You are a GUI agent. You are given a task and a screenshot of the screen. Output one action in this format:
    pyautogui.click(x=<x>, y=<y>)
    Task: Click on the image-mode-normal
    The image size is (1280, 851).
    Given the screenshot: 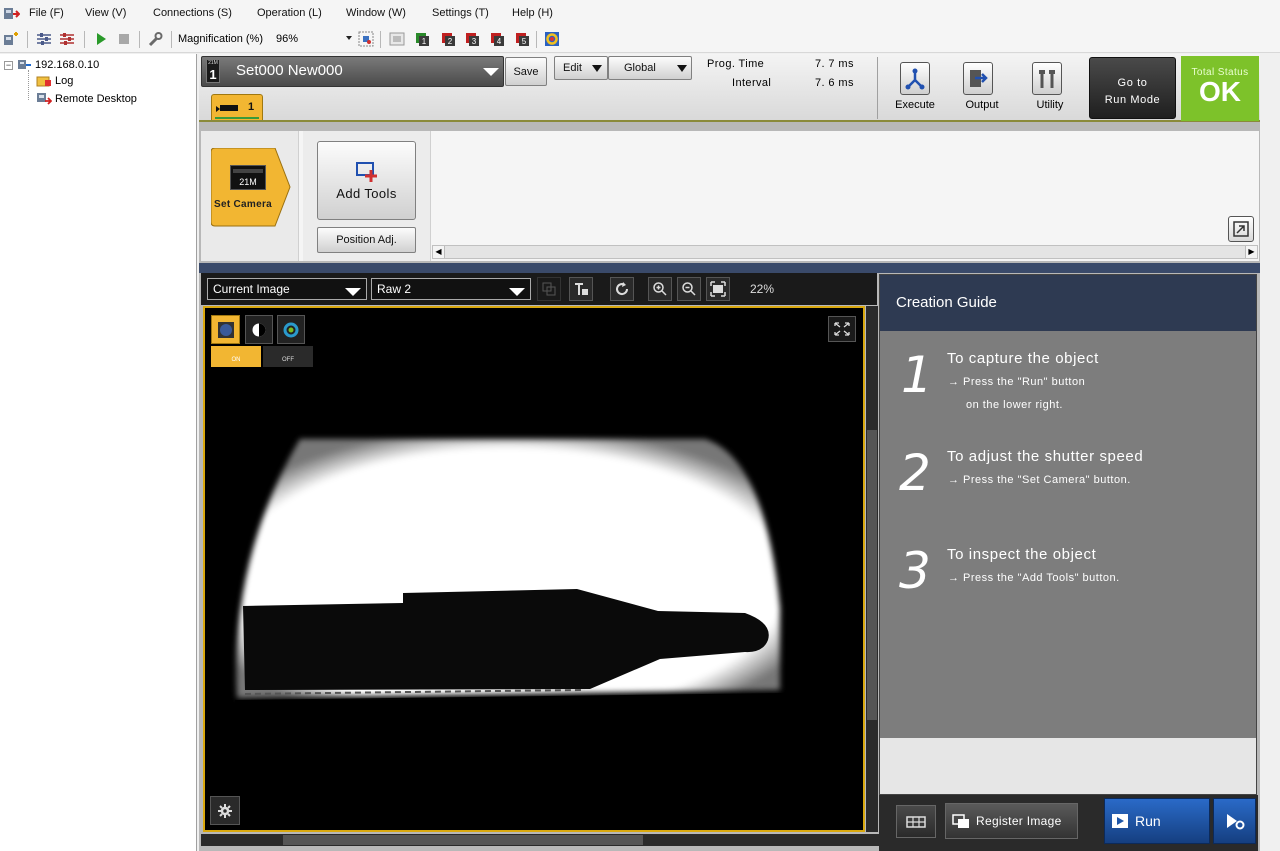 What is the action you would take?
    pyautogui.click(x=225, y=329)
    